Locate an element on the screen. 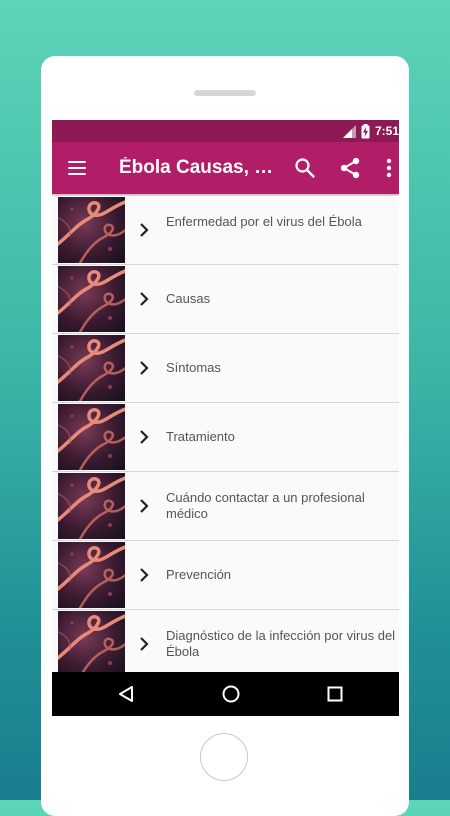 This screenshot has width=450, height=816. status-icons: 7:51 is located at coordinates (370, 131).